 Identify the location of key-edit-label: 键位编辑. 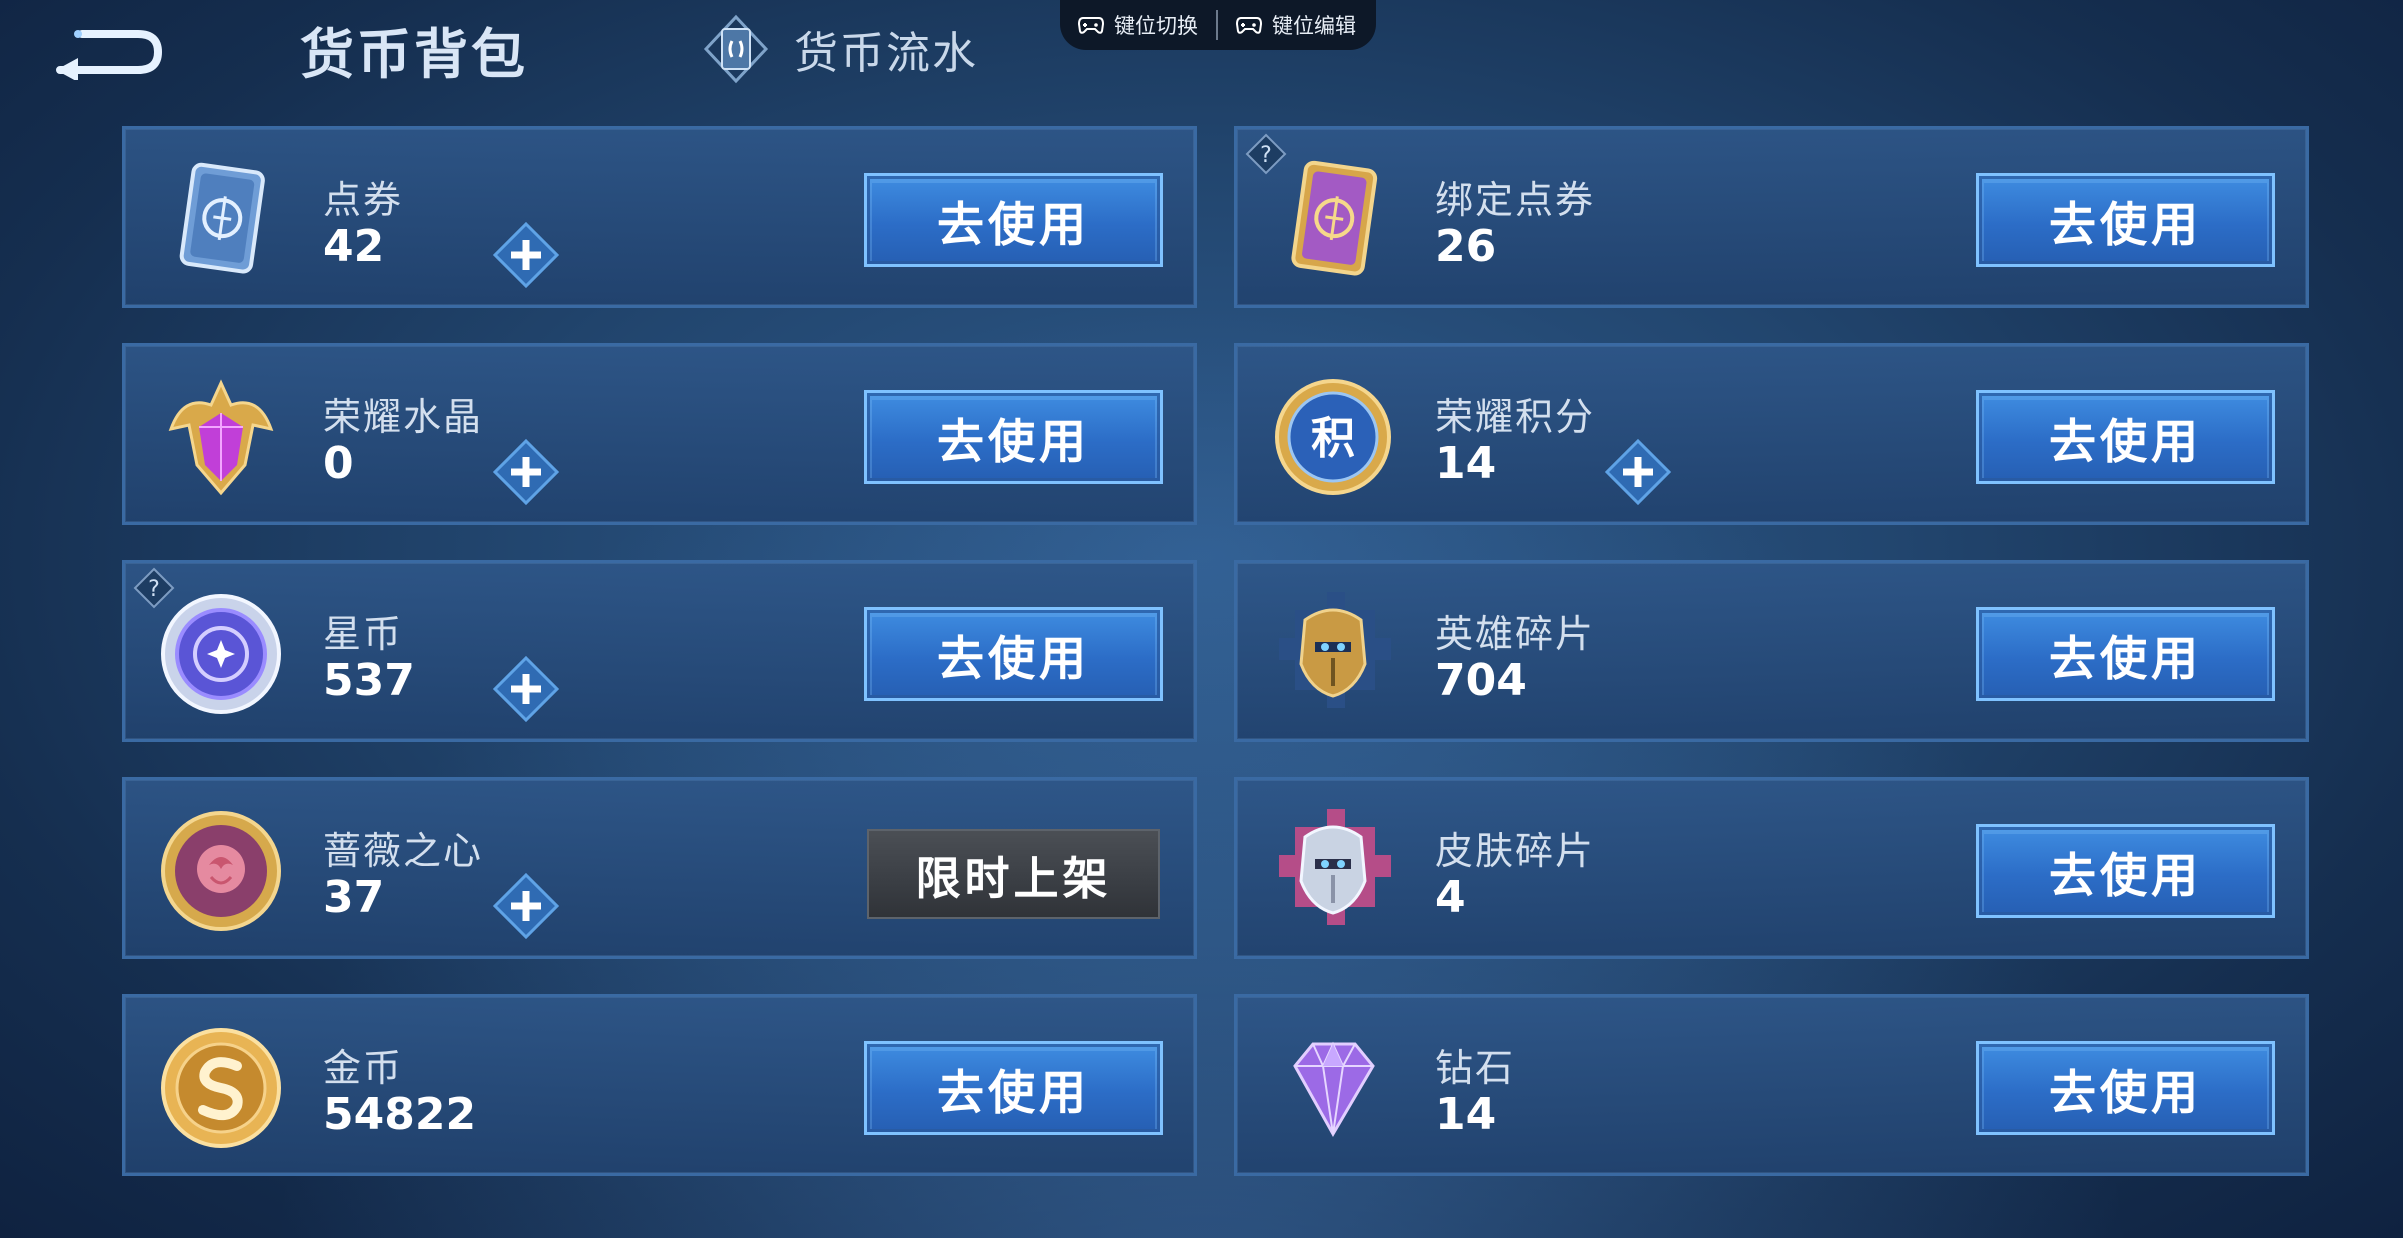
(1314, 26).